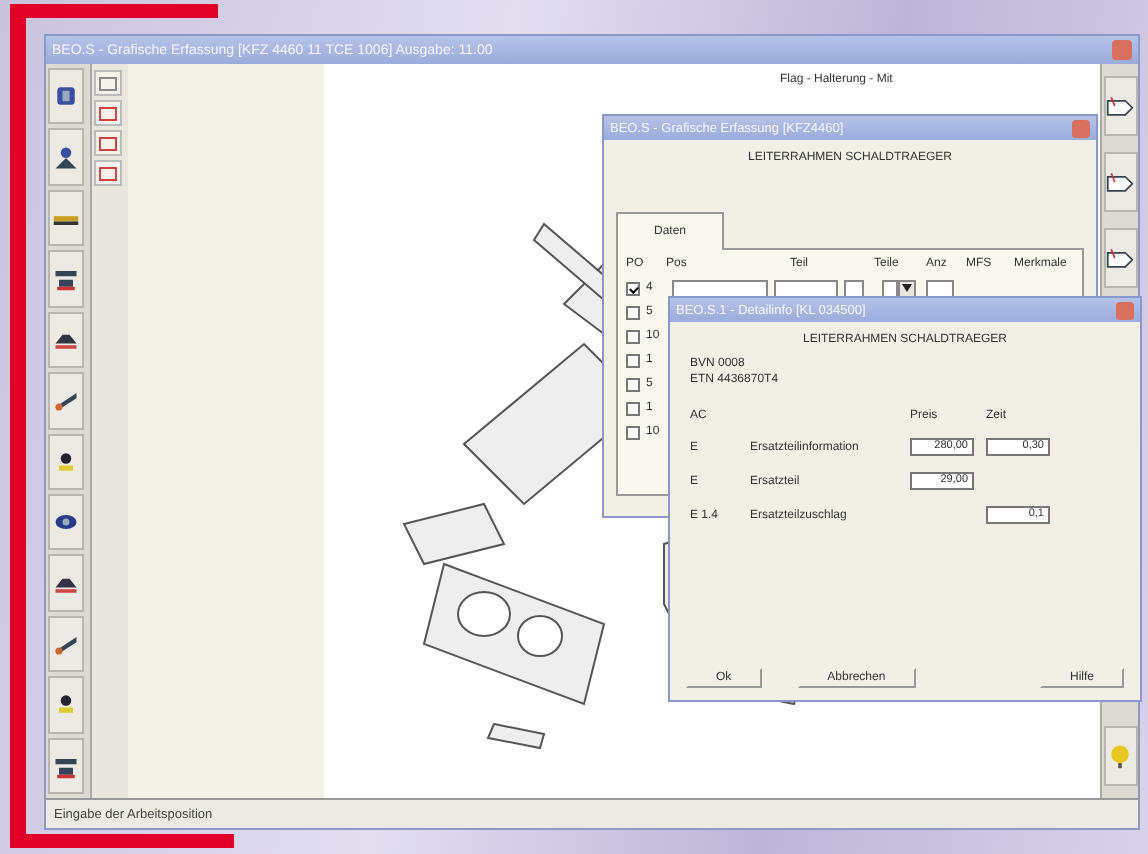  I want to click on caret-icon, so click(907, 288).